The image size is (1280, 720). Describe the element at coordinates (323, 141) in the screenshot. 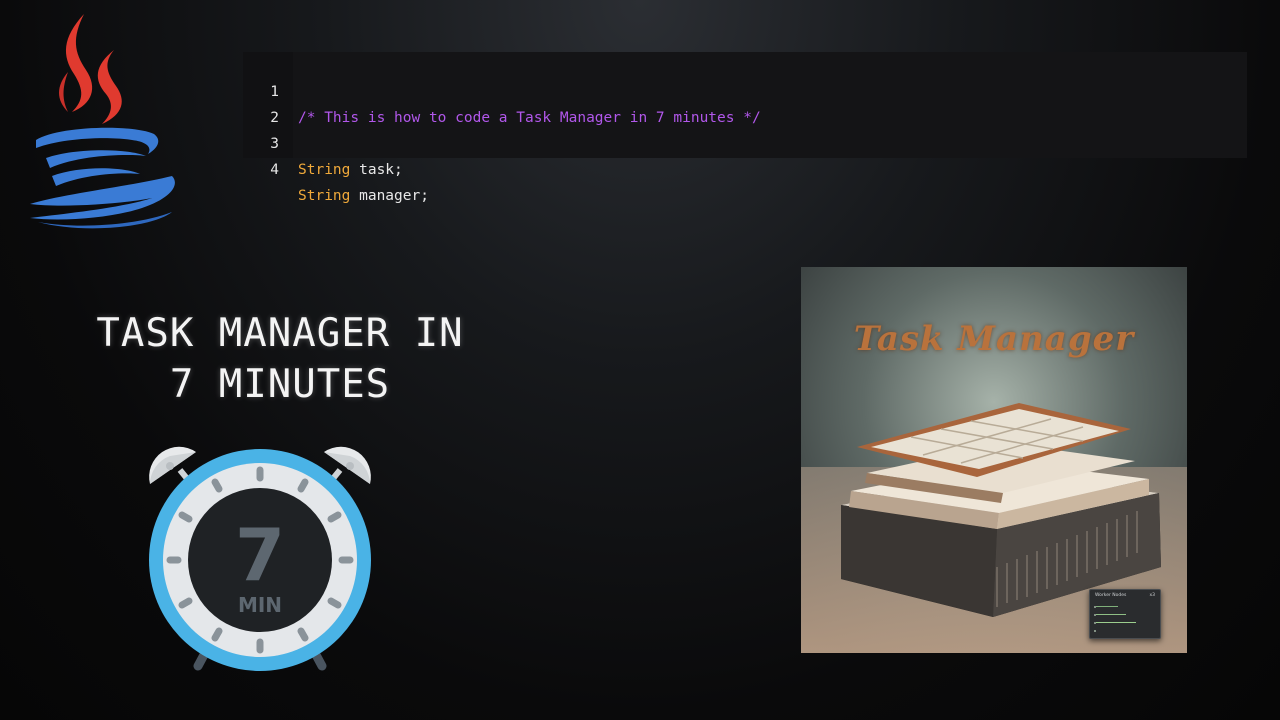

I see `code-line-3: 3 String task;` at that location.